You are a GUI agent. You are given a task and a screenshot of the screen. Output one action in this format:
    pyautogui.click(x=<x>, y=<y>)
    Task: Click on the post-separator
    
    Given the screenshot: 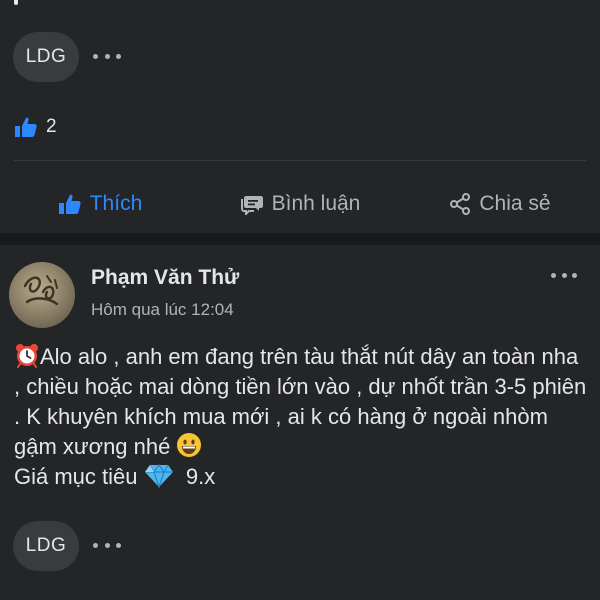 What is the action you would take?
    pyautogui.click(x=300, y=239)
    